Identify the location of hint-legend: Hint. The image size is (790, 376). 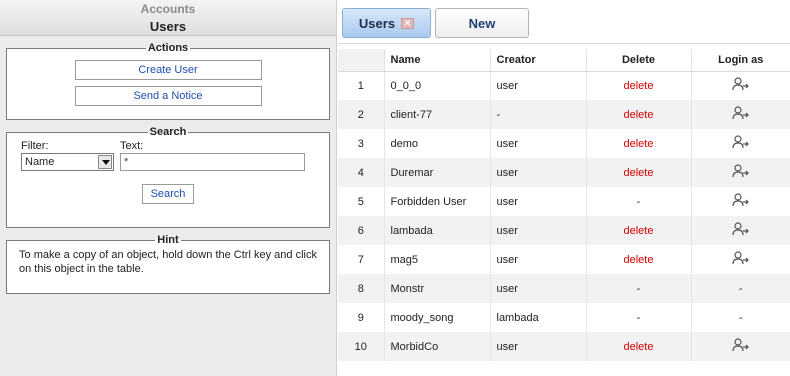
(168, 240).